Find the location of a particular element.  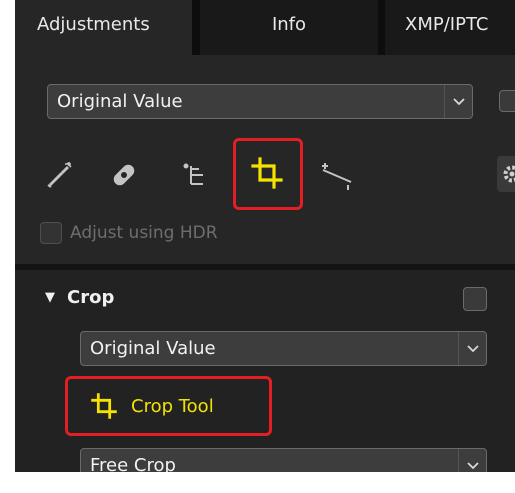

crop-tool-button: Crop Tool is located at coordinates (172, 406).